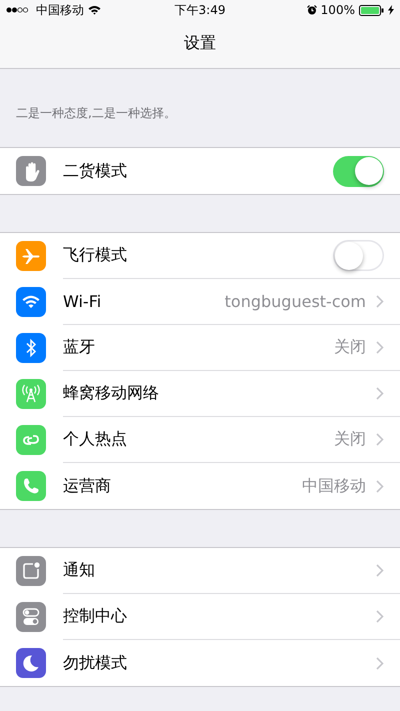  What do you see at coordinates (391, 10) in the screenshot?
I see `charging-bolt-icon` at bounding box center [391, 10].